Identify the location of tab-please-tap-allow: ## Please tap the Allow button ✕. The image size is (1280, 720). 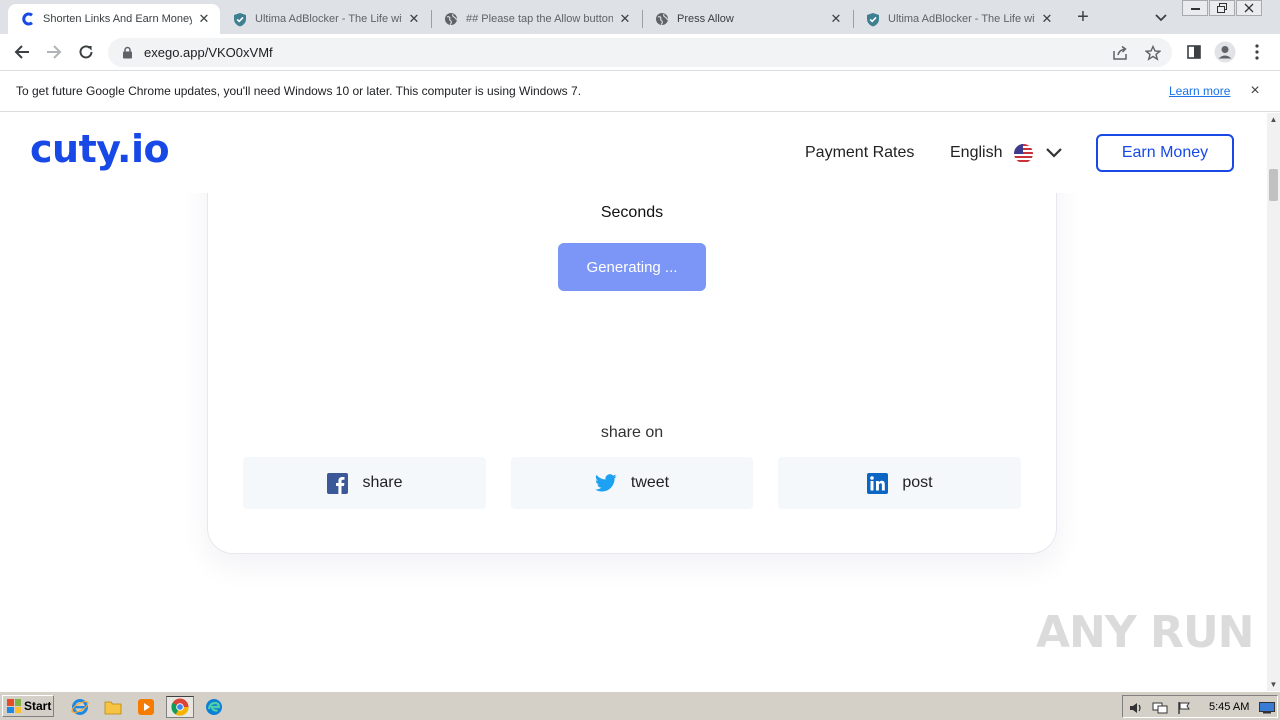
(536, 19).